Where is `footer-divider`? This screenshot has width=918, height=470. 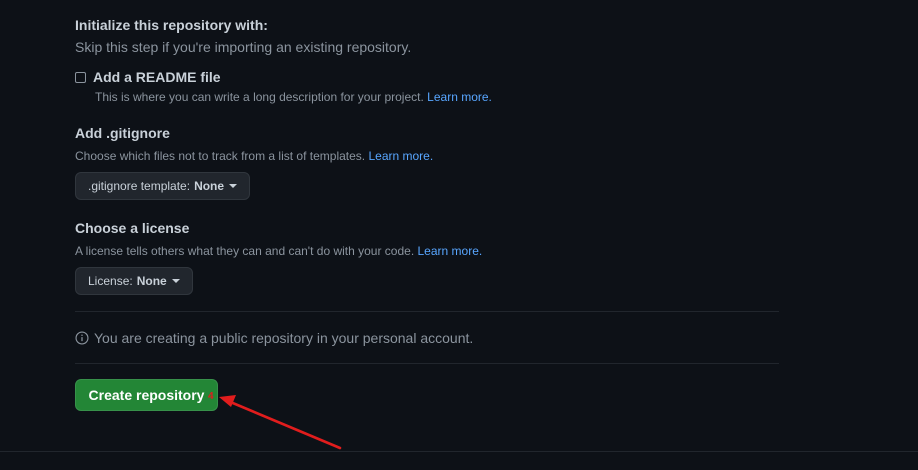 footer-divider is located at coordinates (459, 451).